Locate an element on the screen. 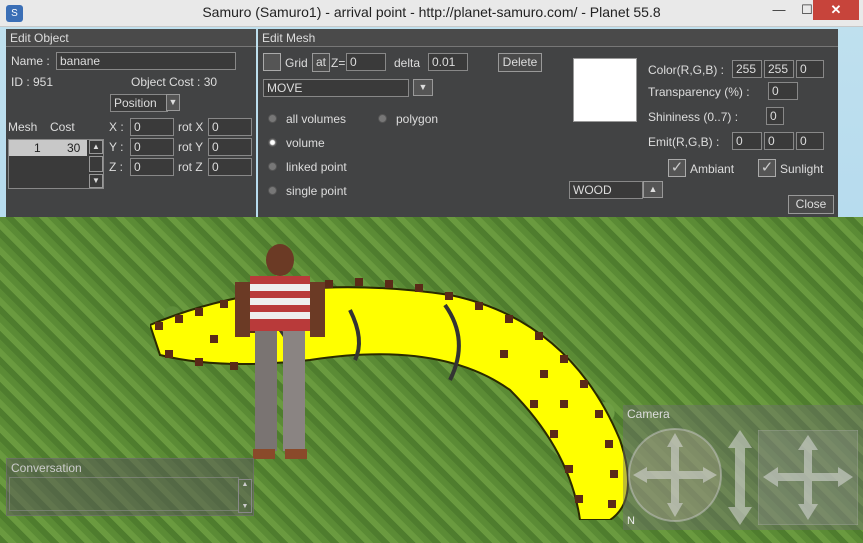 Image resolution: width=863 pixels, height=543 pixels. mesh-list-row: 1 30 is located at coordinates (48, 148).